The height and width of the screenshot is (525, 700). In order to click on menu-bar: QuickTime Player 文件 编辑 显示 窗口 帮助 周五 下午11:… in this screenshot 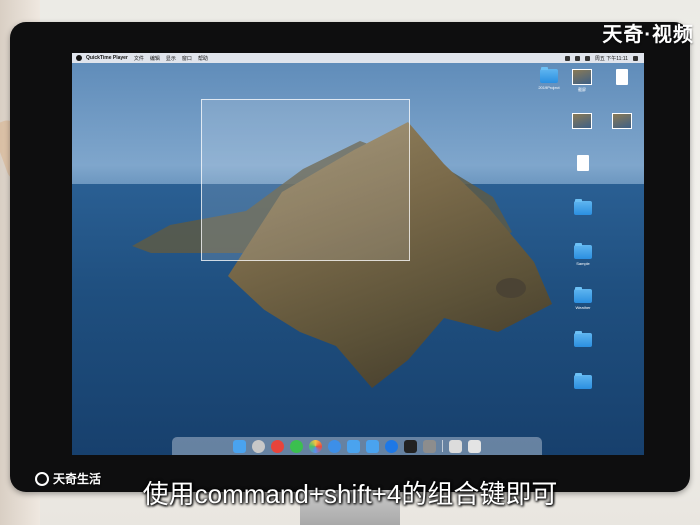, I will do `click(358, 58)`.